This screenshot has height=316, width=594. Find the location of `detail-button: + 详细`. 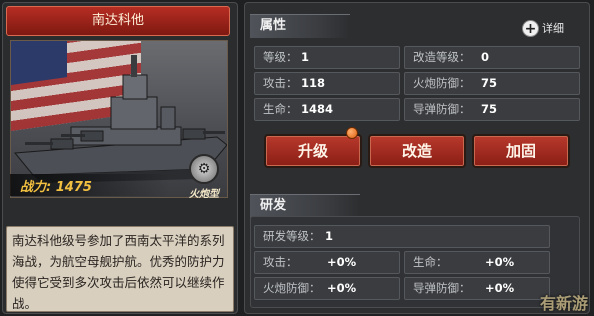

detail-button: + 详细 is located at coordinates (543, 28).